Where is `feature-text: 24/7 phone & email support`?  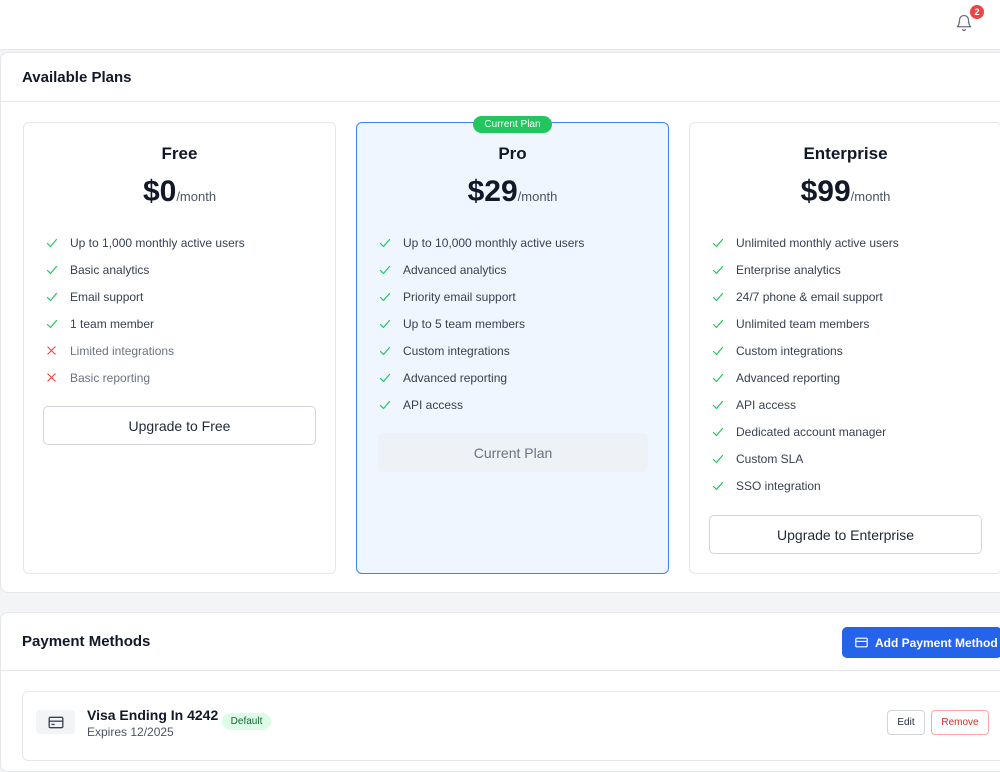
feature-text: 24/7 phone & email support is located at coordinates (809, 296).